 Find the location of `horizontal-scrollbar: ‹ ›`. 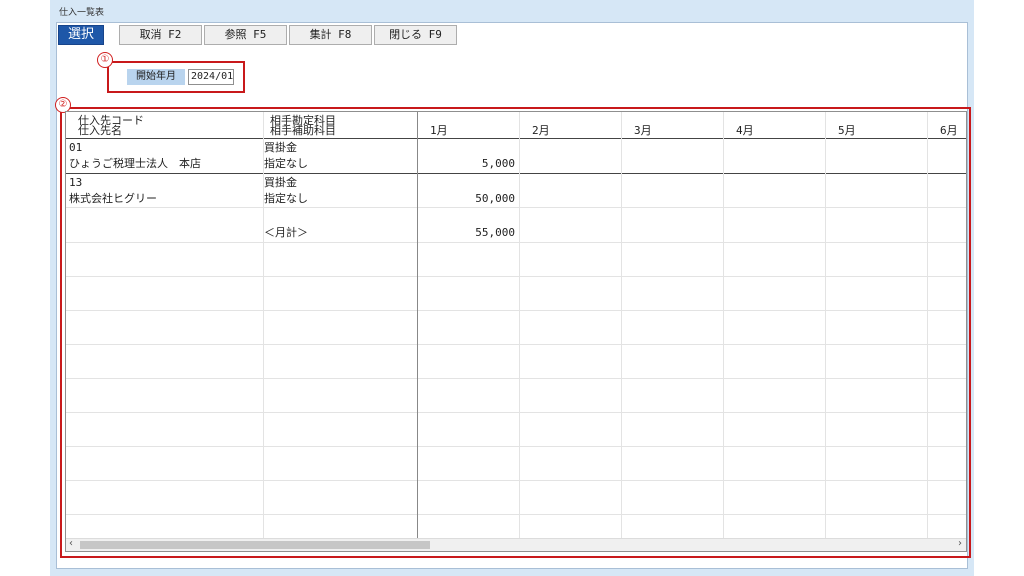

horizontal-scrollbar: ‹ › is located at coordinates (516, 544).